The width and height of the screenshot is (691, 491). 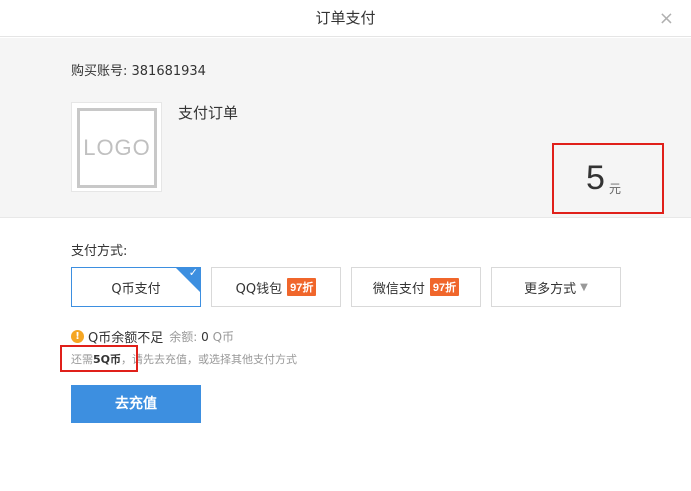 What do you see at coordinates (550, 289) in the screenshot?
I see `method-more-label: 更多方式` at bounding box center [550, 289].